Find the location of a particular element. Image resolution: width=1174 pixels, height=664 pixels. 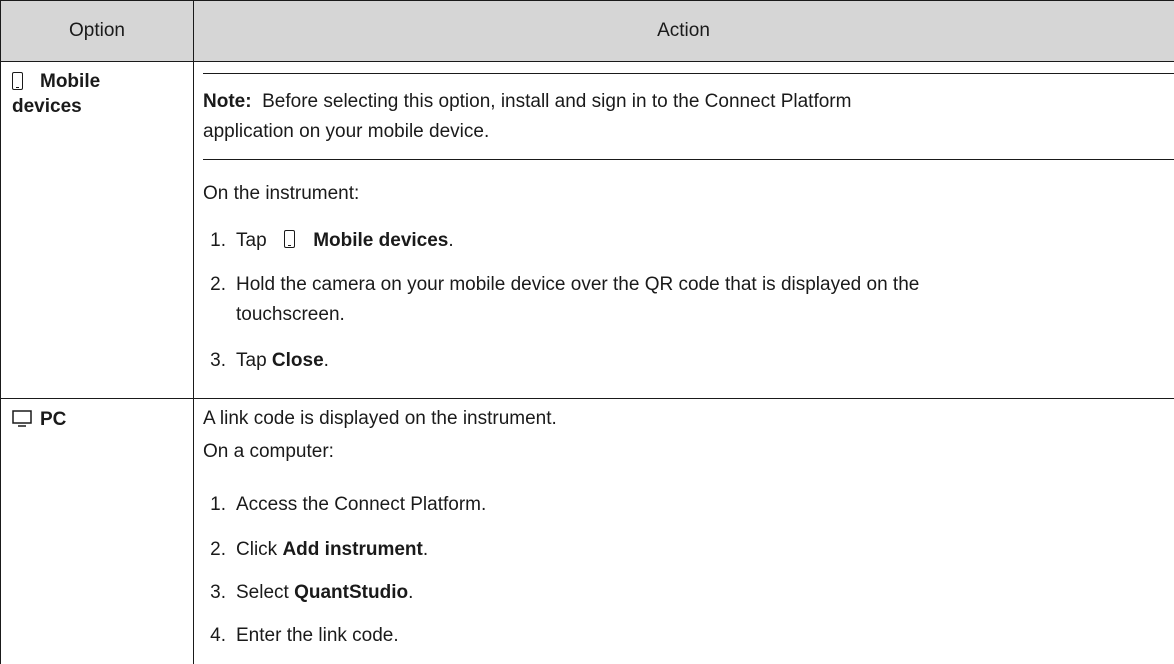

note-label: Note: is located at coordinates (227, 101).